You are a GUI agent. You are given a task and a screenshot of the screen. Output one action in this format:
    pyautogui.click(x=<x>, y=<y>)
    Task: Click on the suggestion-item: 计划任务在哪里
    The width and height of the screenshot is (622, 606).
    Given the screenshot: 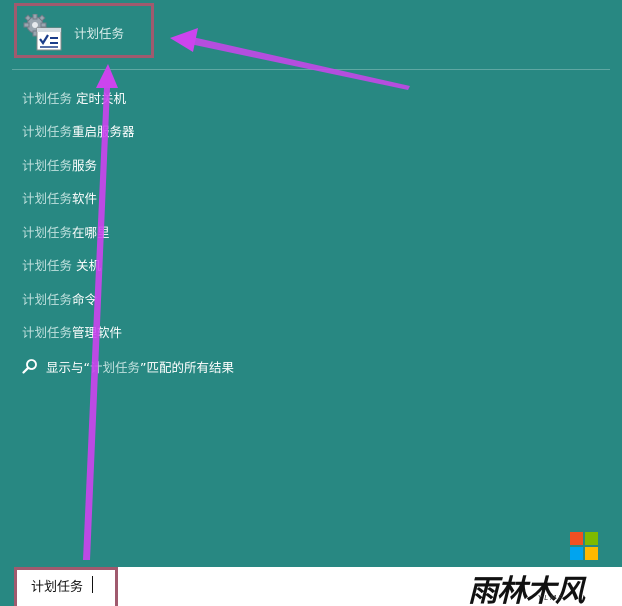 What is the action you would take?
    pyautogui.click(x=66, y=232)
    